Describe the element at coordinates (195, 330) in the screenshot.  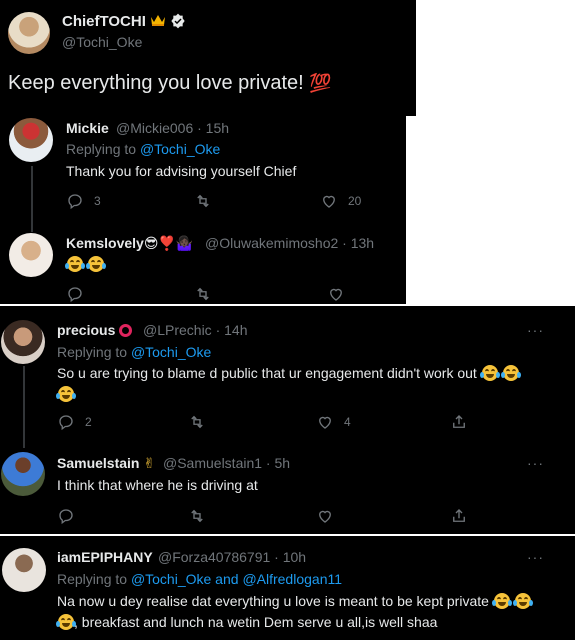
I see `reply-author-meta: @LPrechic · 14h` at that location.